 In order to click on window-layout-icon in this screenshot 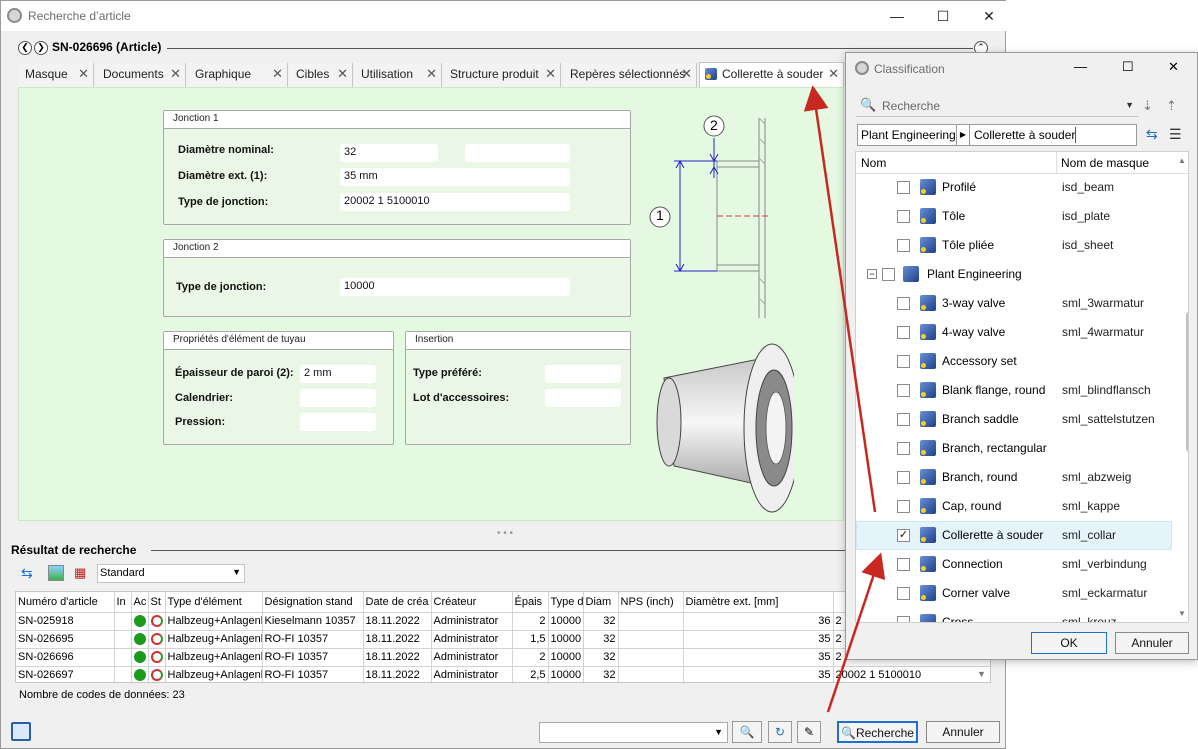, I will do `click(21, 731)`.